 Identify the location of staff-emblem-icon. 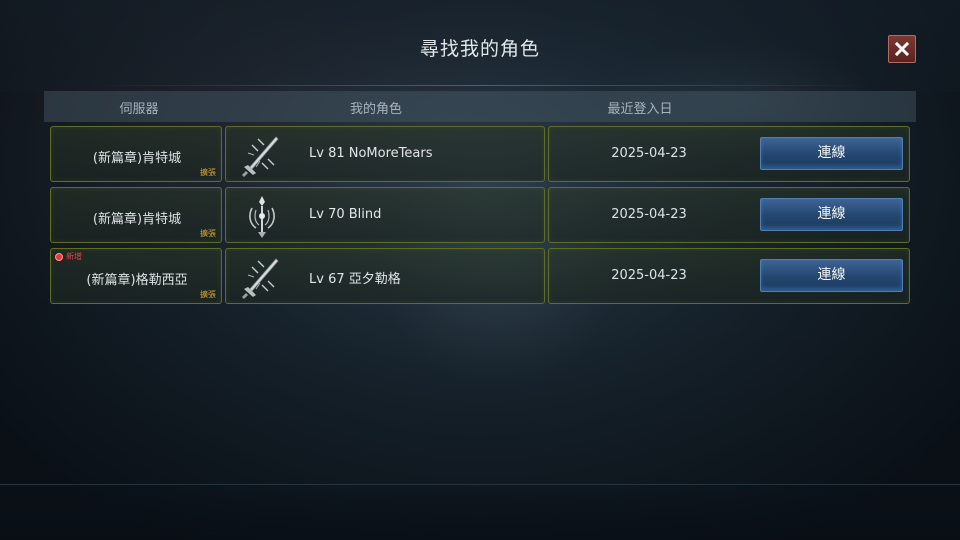
(262, 217).